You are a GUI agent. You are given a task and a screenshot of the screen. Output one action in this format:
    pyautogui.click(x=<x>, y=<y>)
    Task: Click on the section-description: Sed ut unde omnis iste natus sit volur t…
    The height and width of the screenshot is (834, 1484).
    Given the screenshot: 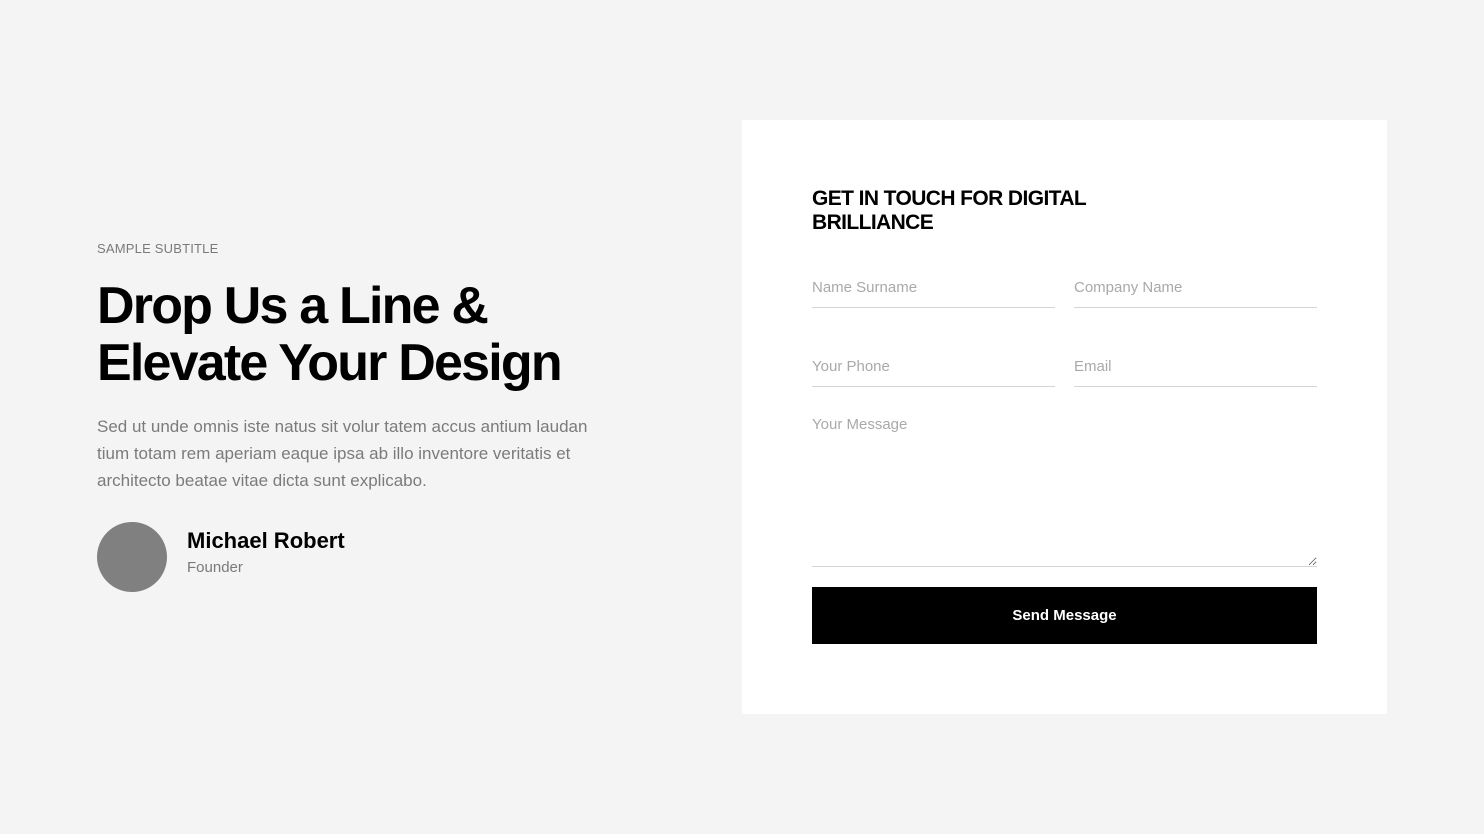 What is the action you would take?
    pyautogui.click(x=362, y=453)
    